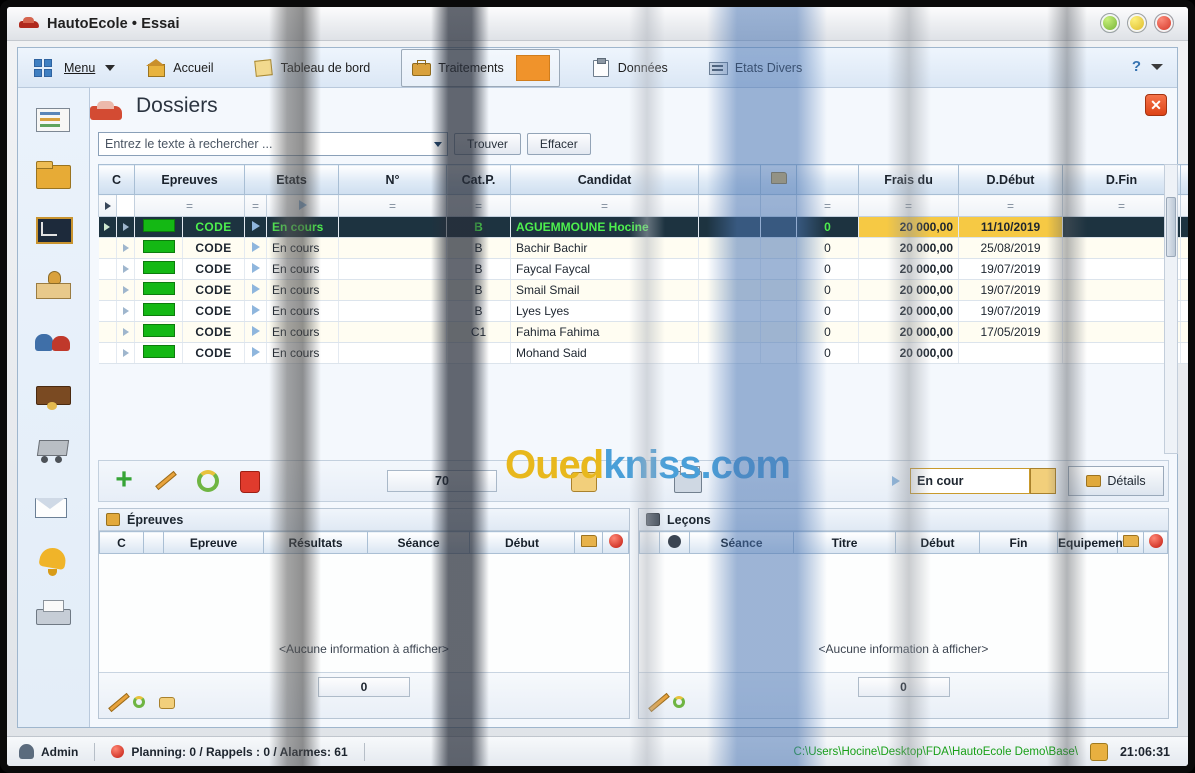 The width and height of the screenshot is (1195, 773). I want to click on filter-catp: =, so click(479, 205).